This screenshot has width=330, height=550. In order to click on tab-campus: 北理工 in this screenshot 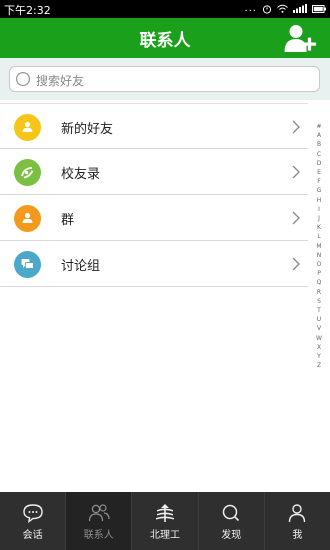, I will do `click(165, 521)`.